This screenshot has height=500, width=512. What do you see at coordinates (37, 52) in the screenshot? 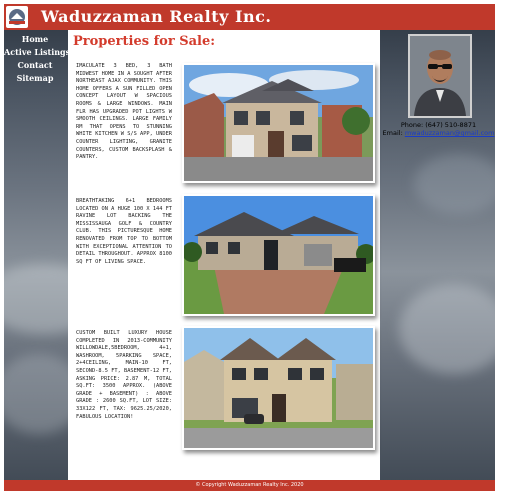
I see `nav-active-listings: Active Listings` at bounding box center [37, 52].